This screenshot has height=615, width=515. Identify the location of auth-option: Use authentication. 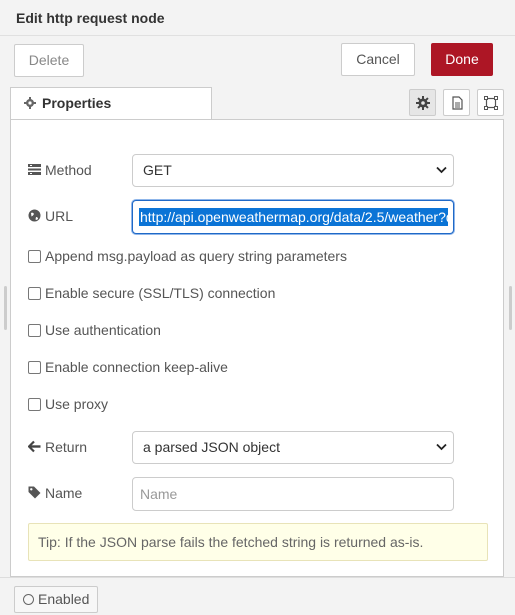
(94, 330).